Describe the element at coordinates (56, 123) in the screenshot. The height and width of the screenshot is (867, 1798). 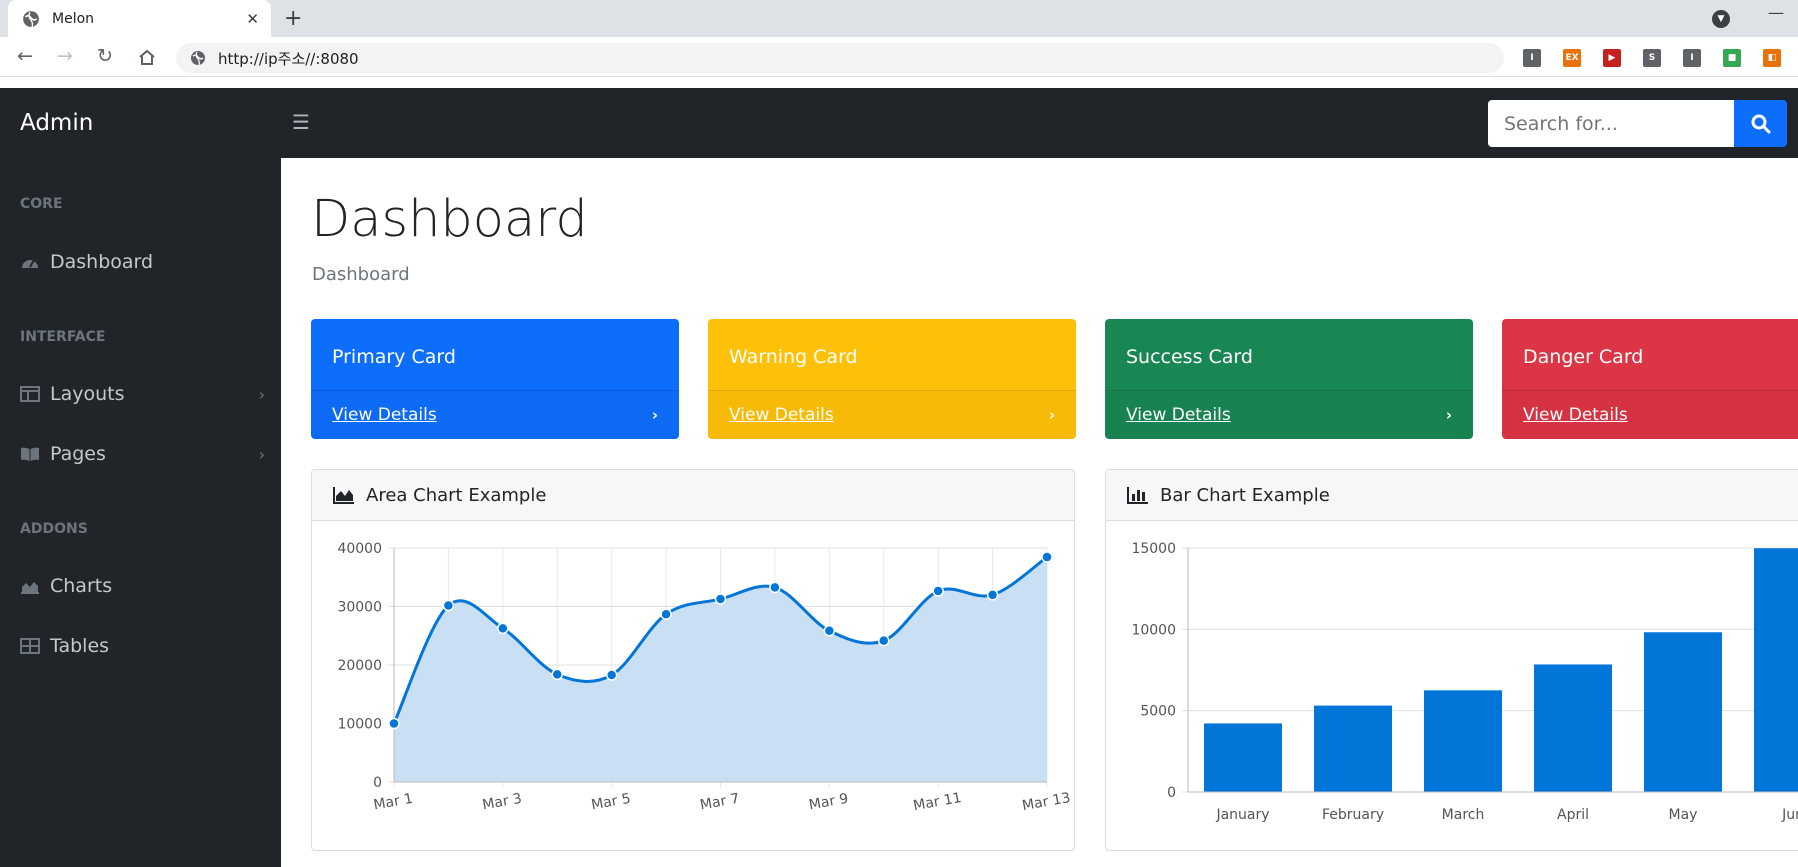
I see `brand-logo: Admin` at that location.